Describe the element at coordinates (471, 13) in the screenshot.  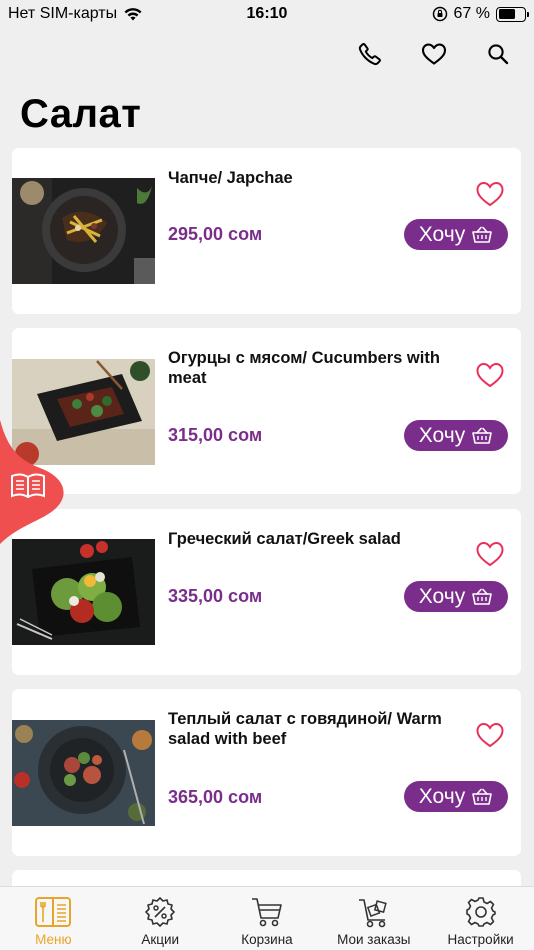
I see `battery-percent: 67 %` at that location.